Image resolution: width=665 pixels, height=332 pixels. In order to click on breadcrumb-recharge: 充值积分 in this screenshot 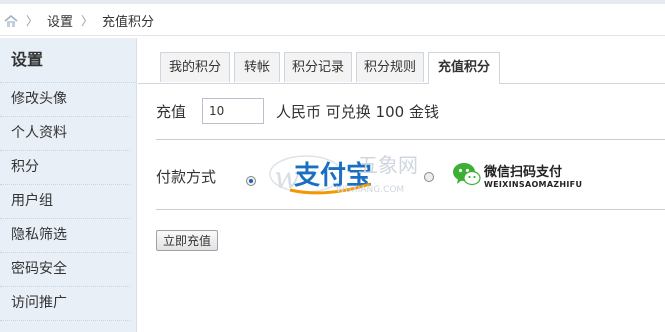, I will do `click(128, 20)`.